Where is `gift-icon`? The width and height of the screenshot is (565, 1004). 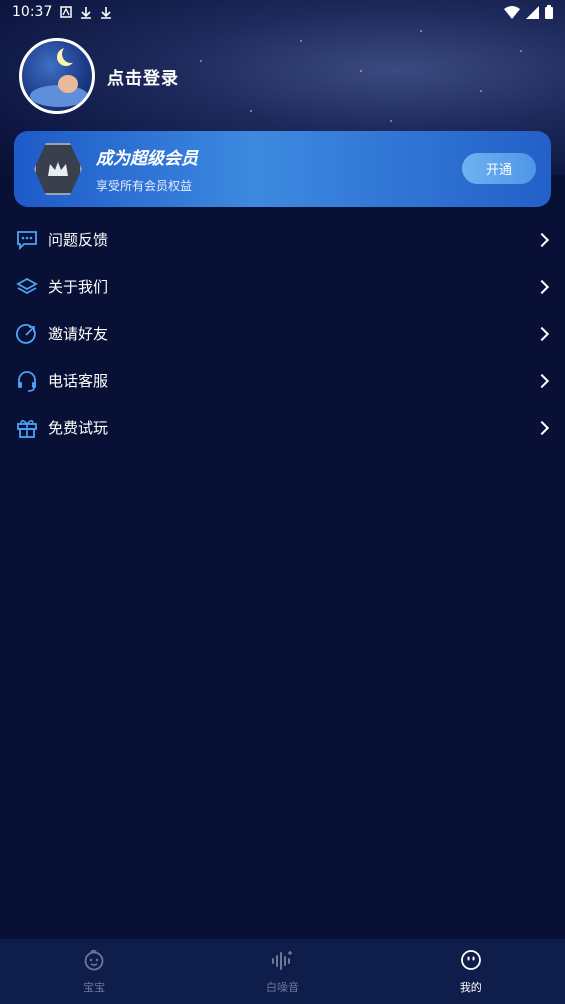 gift-icon is located at coordinates (26, 427).